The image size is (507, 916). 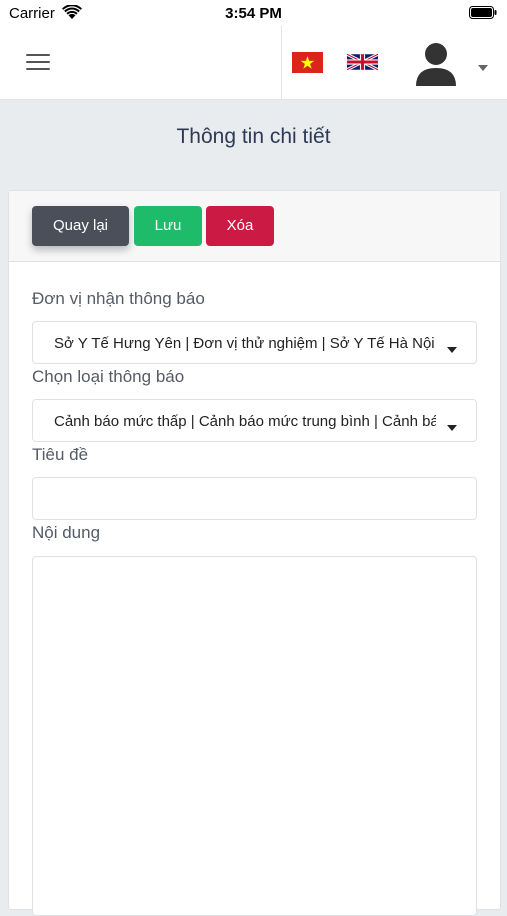 What do you see at coordinates (66, 532) in the screenshot?
I see `content-label: Nội dung` at bounding box center [66, 532].